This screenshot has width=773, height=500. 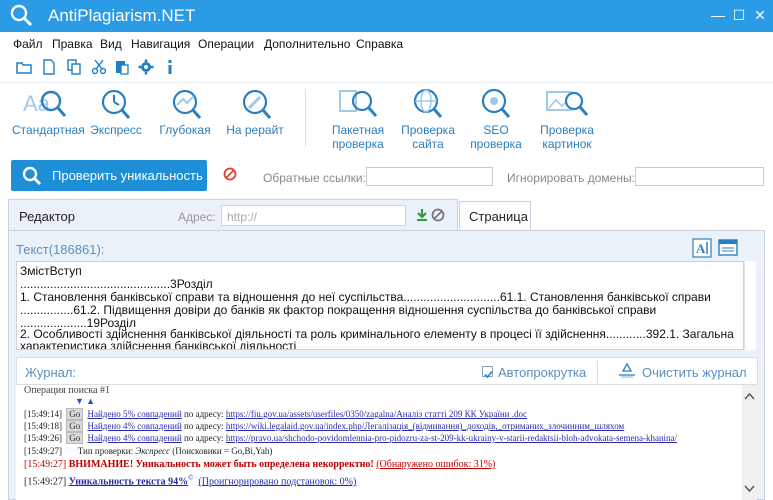 I want to click on ribbon-label-line1: Проверка, so click(x=567, y=130).